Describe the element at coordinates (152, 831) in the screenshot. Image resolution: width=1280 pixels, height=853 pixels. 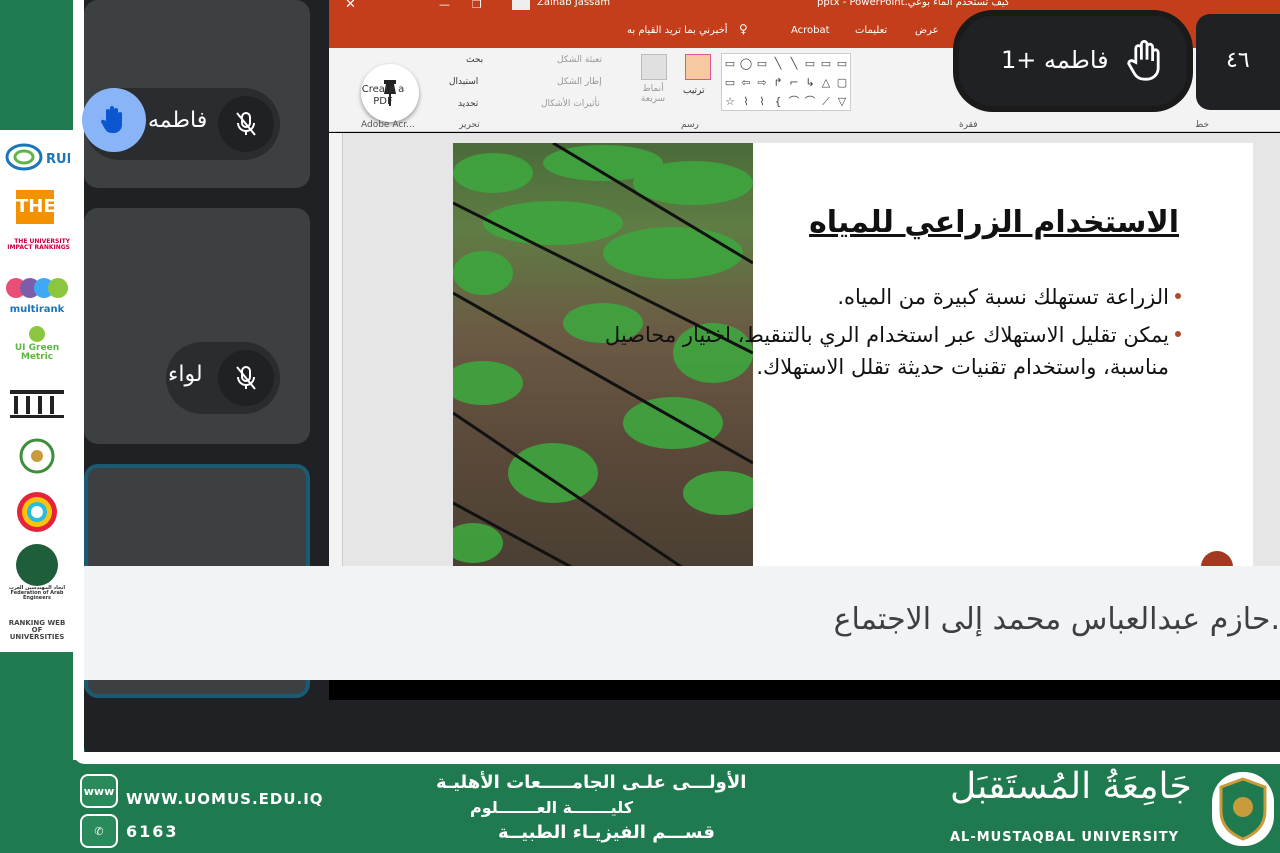
I see `footer-phone: 6163` at that location.